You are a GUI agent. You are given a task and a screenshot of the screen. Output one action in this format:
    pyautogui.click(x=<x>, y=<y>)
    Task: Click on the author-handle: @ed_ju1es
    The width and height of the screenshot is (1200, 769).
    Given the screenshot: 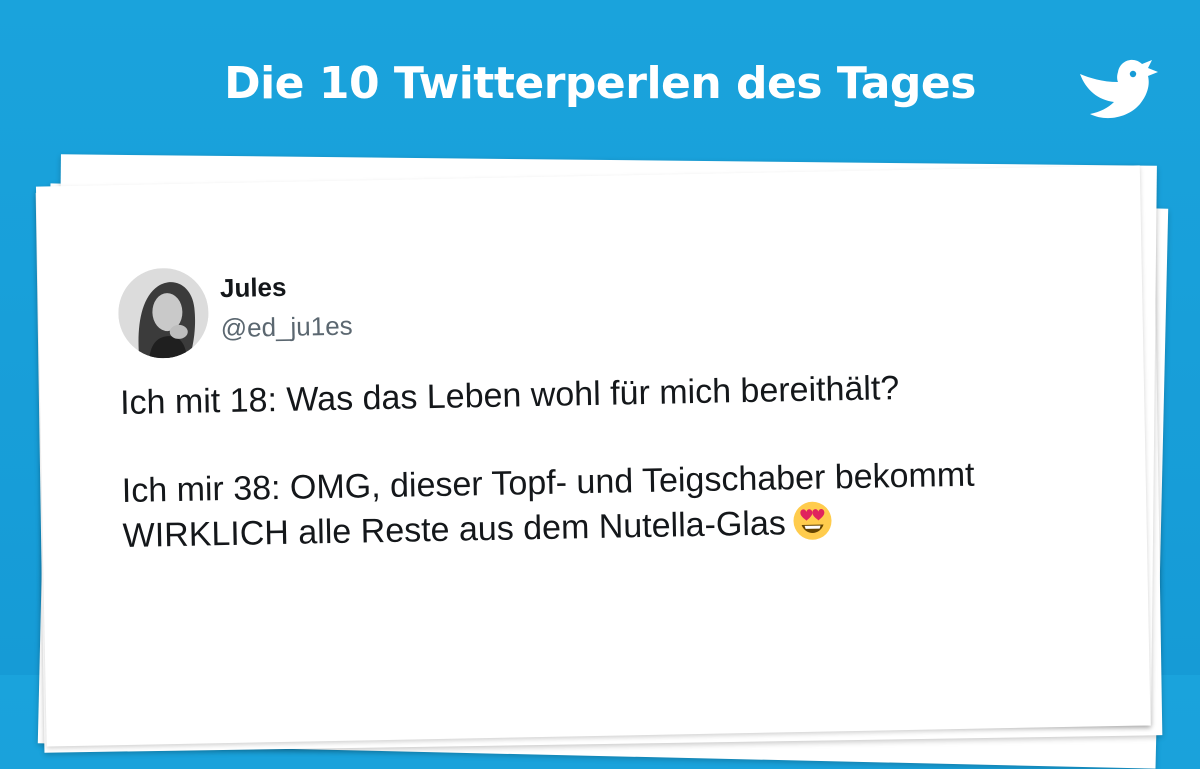 What is the action you would take?
    pyautogui.click(x=286, y=327)
    